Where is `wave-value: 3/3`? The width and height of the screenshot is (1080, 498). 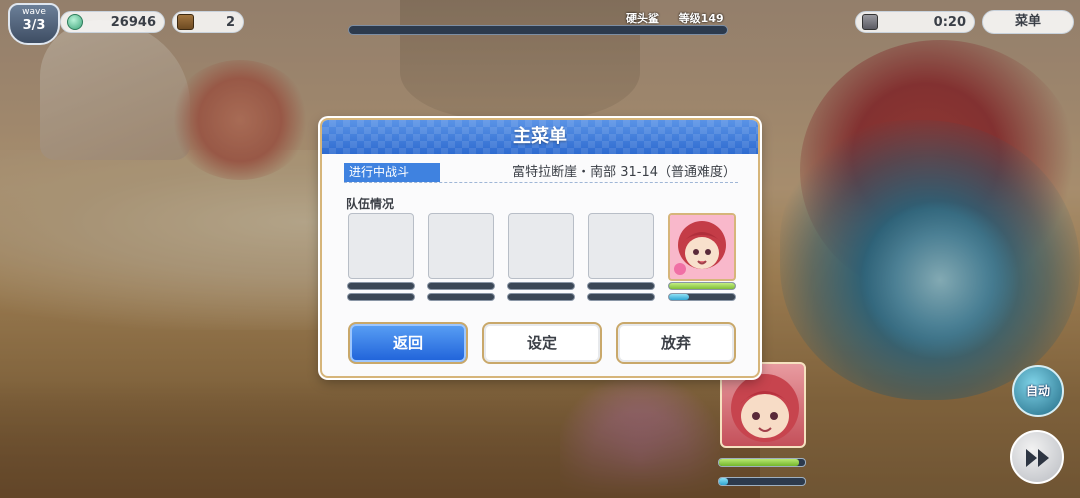
wave-value: 3/3 is located at coordinates (34, 25).